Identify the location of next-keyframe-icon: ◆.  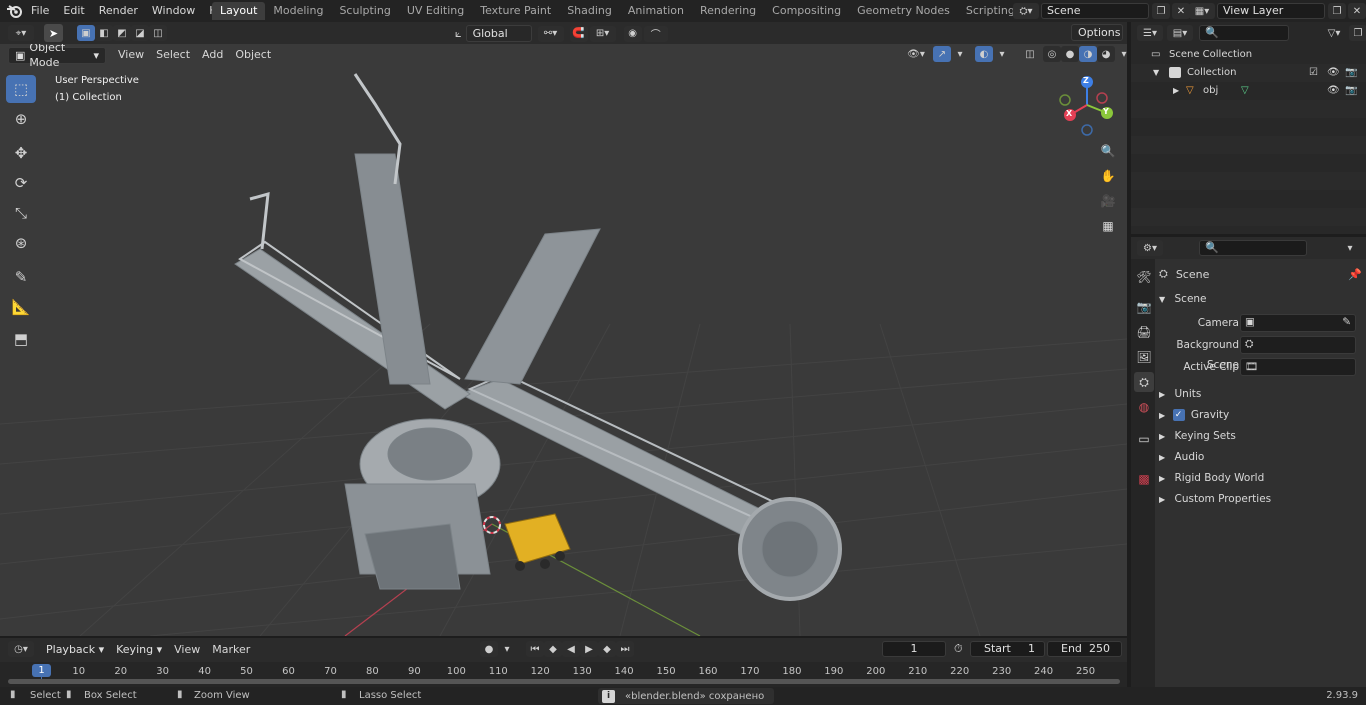
(607, 649).